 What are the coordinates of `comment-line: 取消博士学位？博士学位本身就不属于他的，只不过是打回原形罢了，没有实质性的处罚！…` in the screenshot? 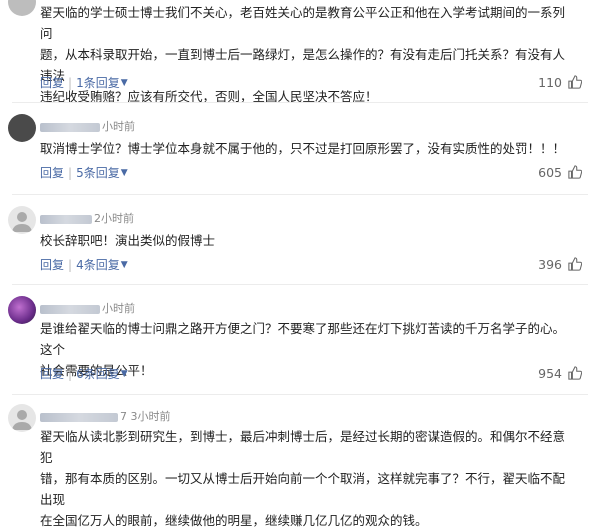 It's located at (303, 148).